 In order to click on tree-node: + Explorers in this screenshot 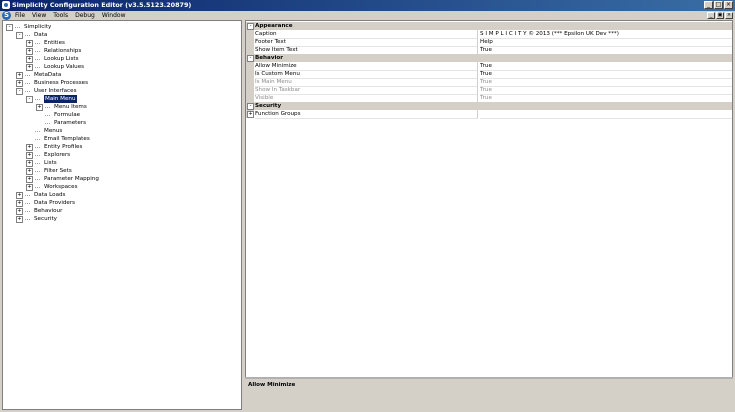, I will do `click(121, 155)`.